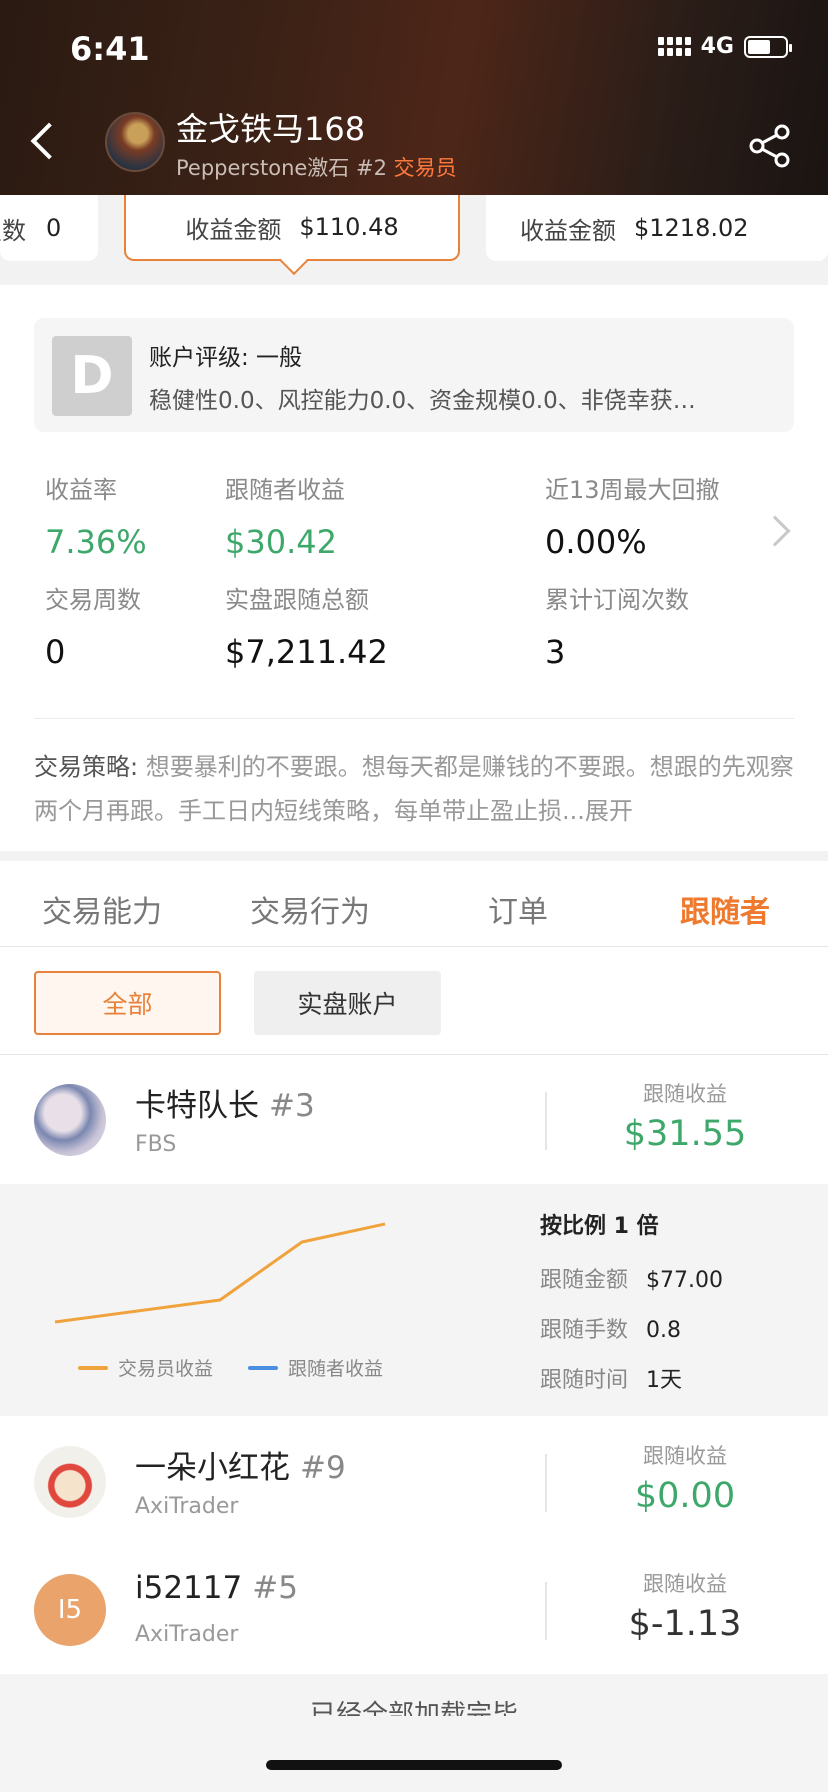  What do you see at coordinates (685, 1624) in the screenshot?
I see `follow-profit-value: $-1.13` at bounding box center [685, 1624].